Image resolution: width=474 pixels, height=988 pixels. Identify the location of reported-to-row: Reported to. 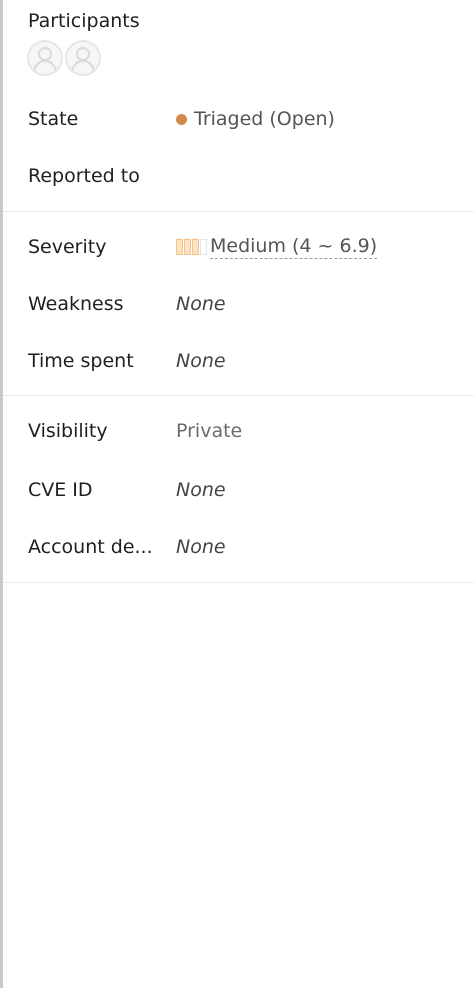
(251, 176).